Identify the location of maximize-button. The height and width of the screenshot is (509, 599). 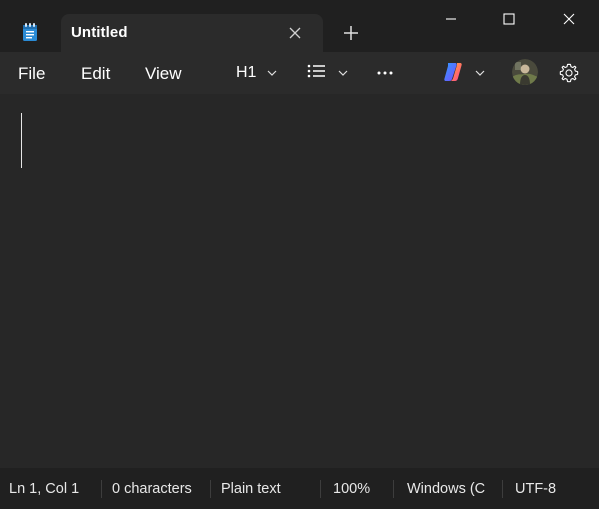
(509, 19).